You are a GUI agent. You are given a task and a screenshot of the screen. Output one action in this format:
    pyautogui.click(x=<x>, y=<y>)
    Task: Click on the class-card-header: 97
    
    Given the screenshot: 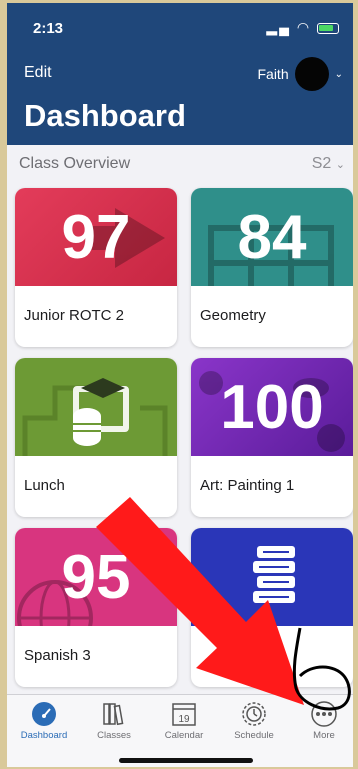 What is the action you would take?
    pyautogui.click(x=96, y=237)
    